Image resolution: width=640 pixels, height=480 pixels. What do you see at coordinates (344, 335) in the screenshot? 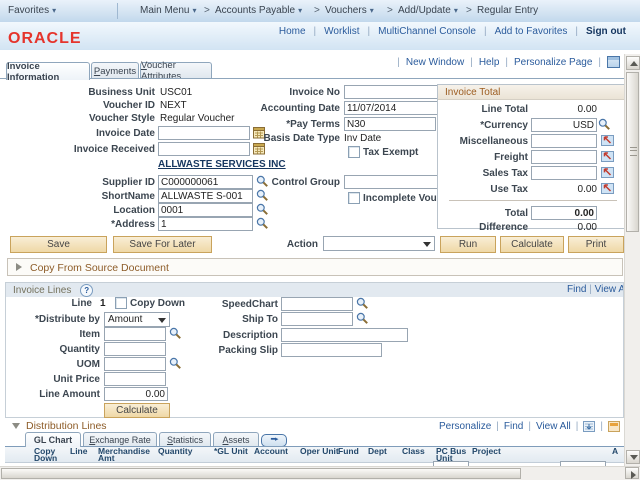
I see `description-input` at bounding box center [344, 335].